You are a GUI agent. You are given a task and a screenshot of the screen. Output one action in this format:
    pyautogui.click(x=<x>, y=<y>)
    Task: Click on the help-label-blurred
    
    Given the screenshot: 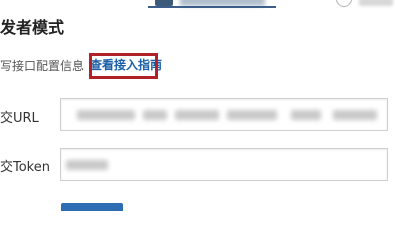 What is the action you would take?
    pyautogui.click(x=376, y=3)
    